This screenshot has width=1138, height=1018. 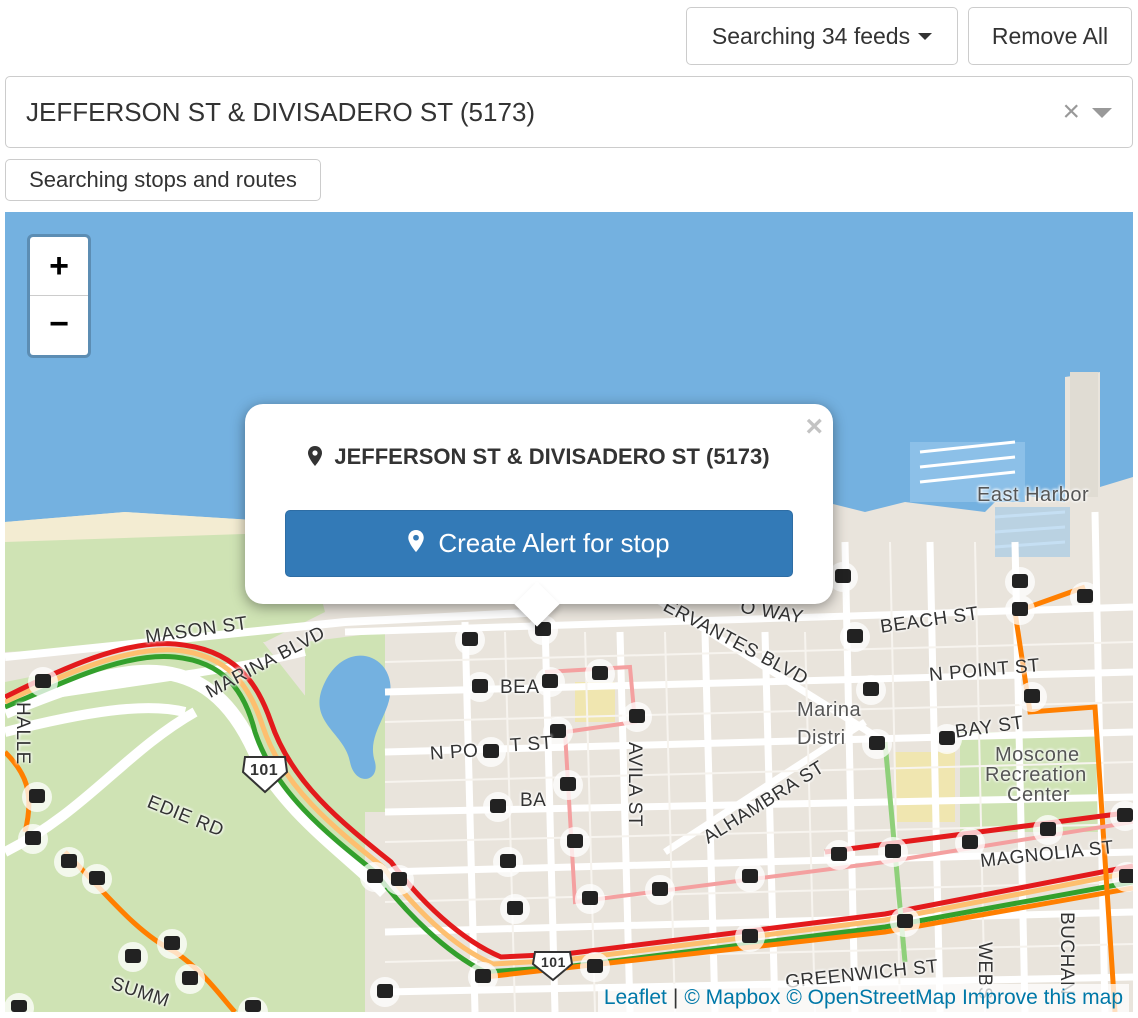 I want to click on create-alert-label: Create Alert for stop, so click(x=554, y=543).